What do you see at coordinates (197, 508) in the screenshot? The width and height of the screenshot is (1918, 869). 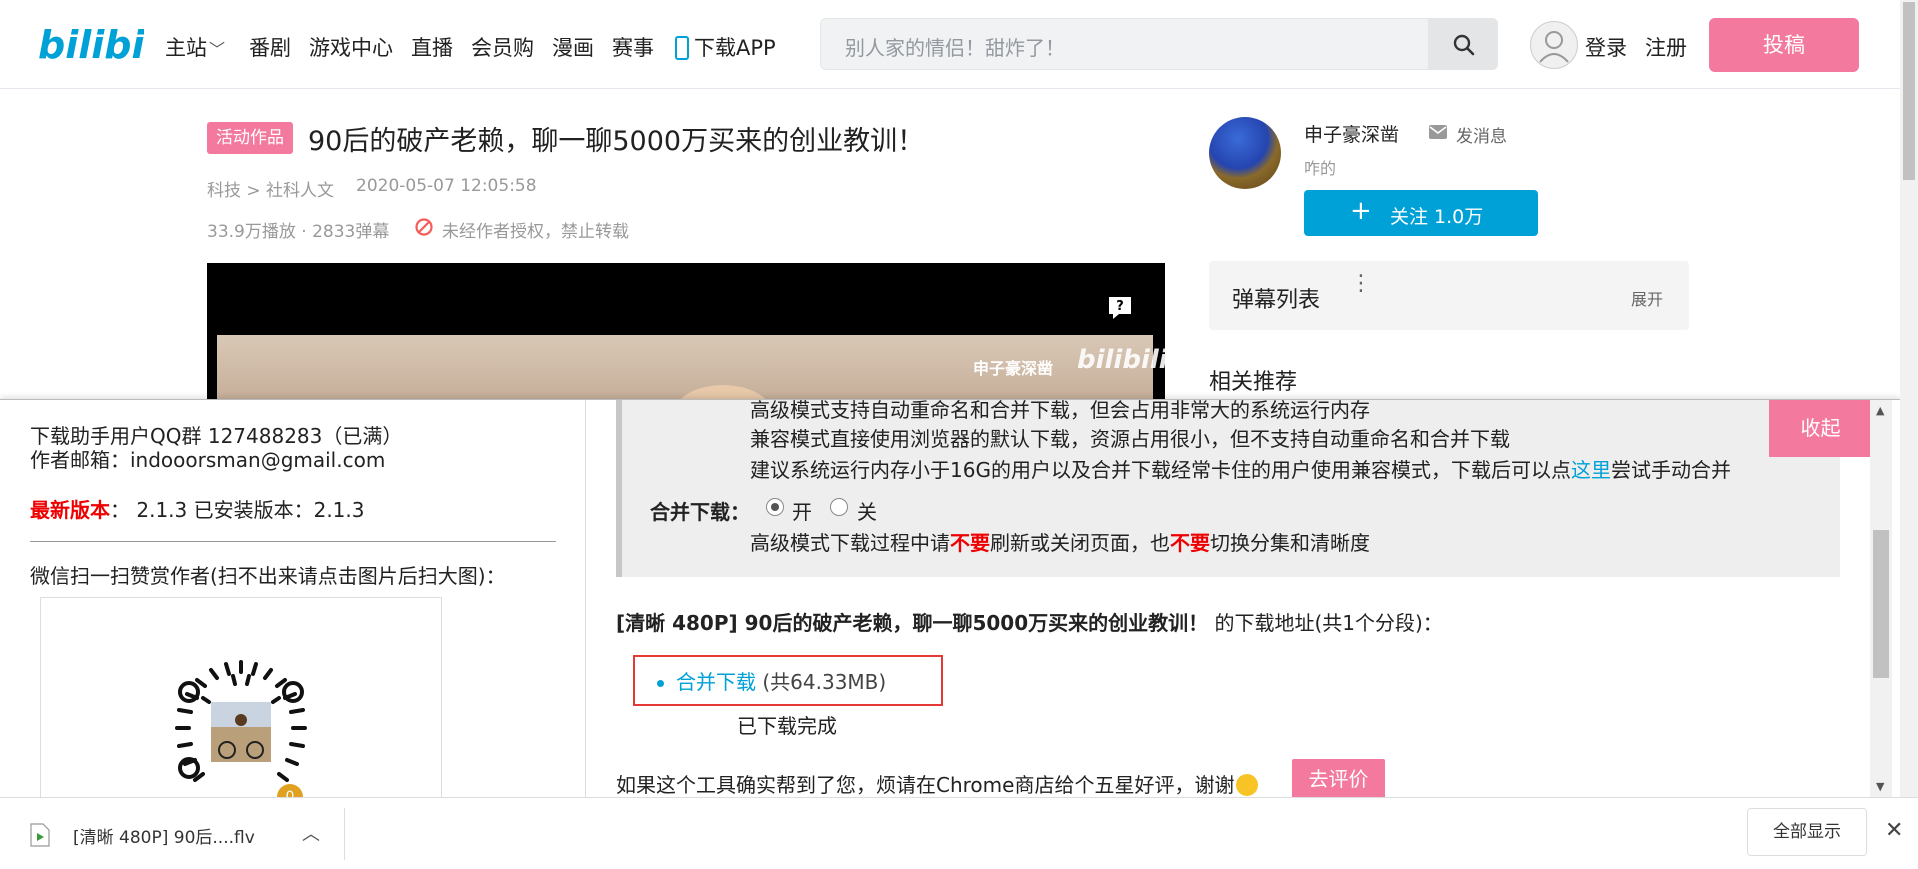 I see `version-info: 最新版本： 2.1.3 已安装版本：2.1.3` at bounding box center [197, 508].